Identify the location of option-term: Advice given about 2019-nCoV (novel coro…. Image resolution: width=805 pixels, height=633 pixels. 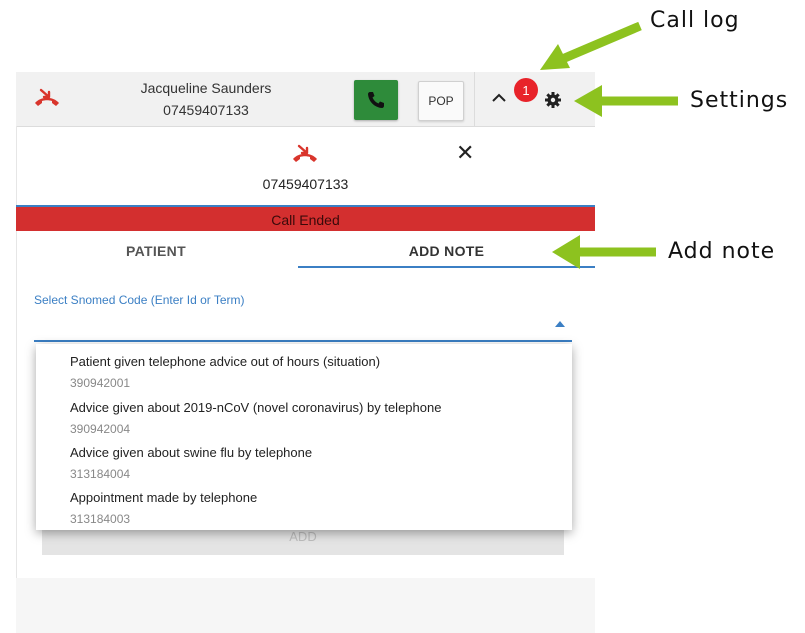
(255, 407).